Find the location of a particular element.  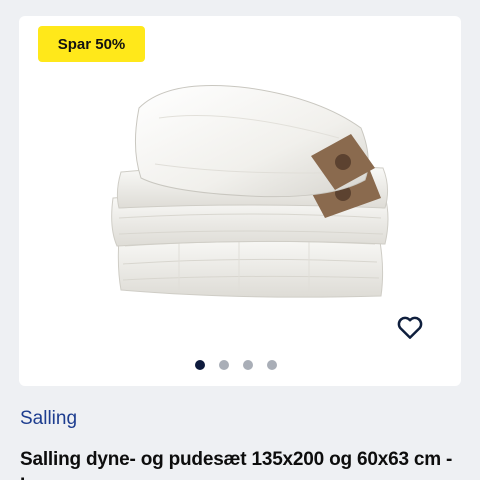

brand-link: Salling is located at coordinates (48, 419).